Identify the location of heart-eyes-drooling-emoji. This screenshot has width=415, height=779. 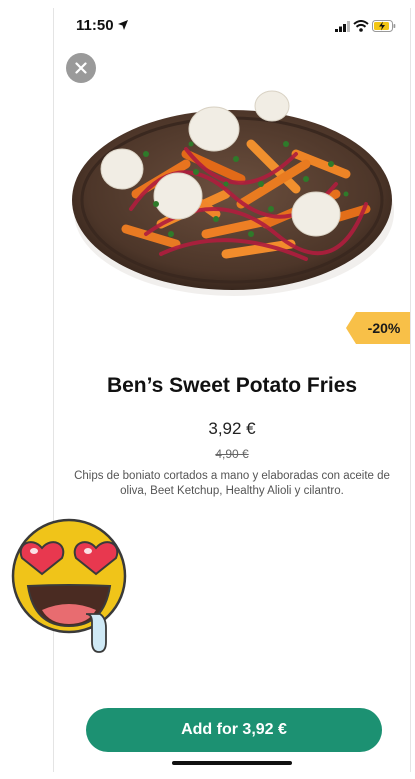
(69, 585).